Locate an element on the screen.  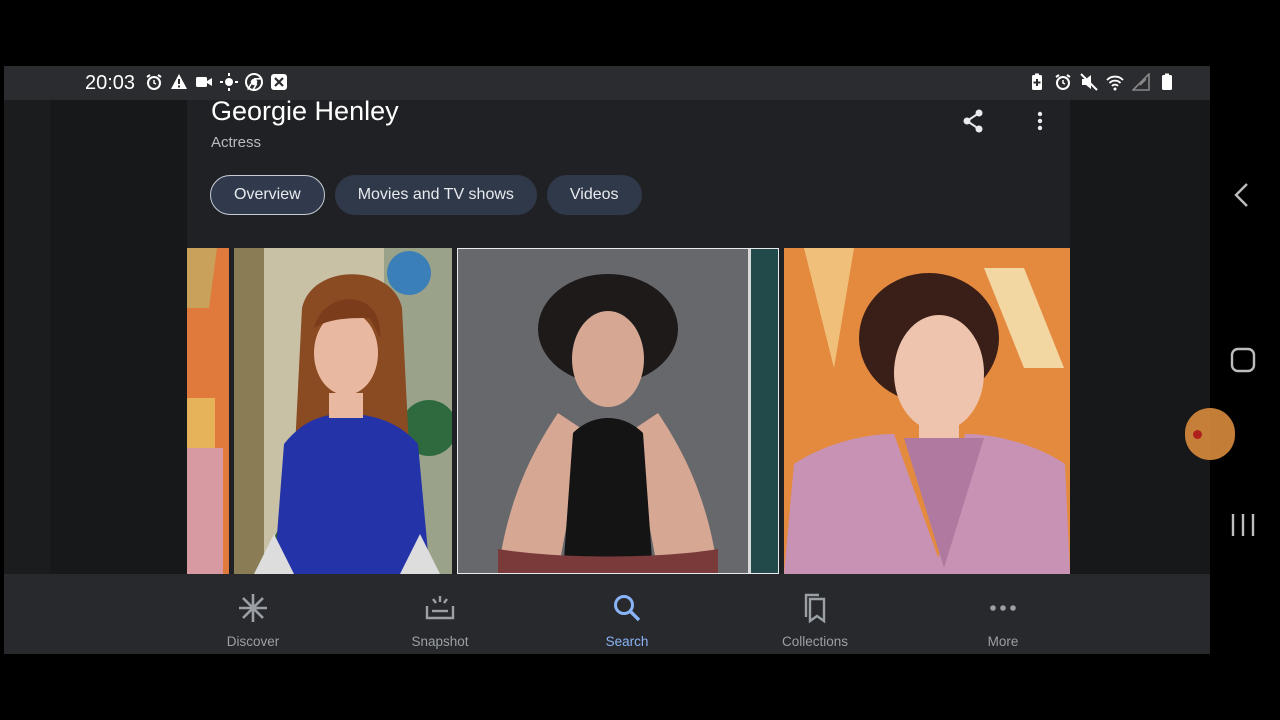
battery-icon is located at coordinates (1167, 81).